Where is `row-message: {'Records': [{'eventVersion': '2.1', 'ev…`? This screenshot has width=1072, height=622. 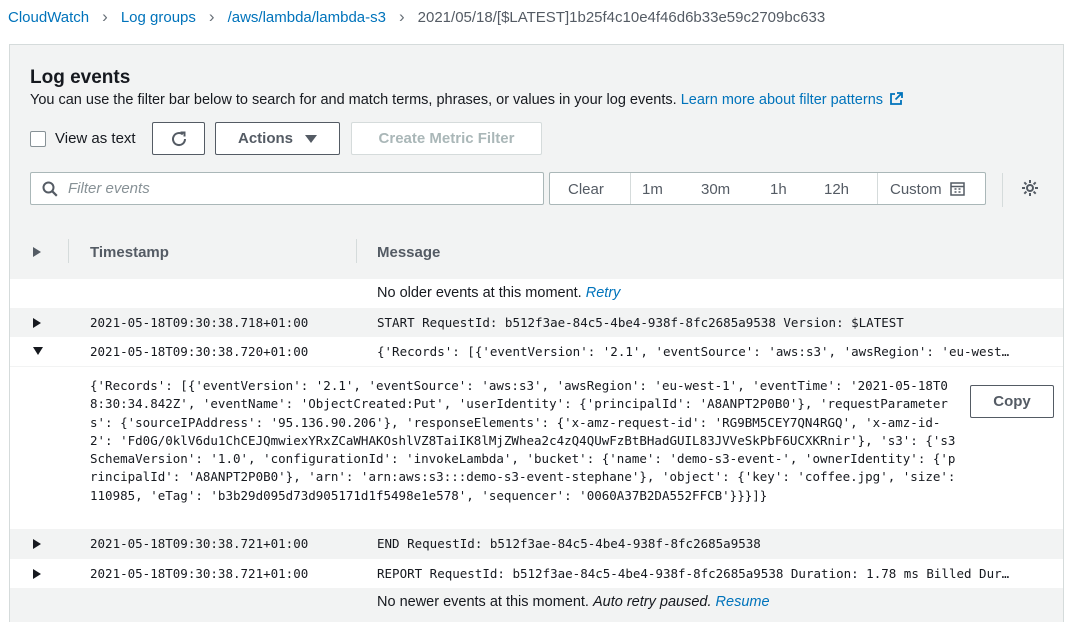
row-message: {'Records': [{'eventVersion': '2.1', 'ev… is located at coordinates (693, 351).